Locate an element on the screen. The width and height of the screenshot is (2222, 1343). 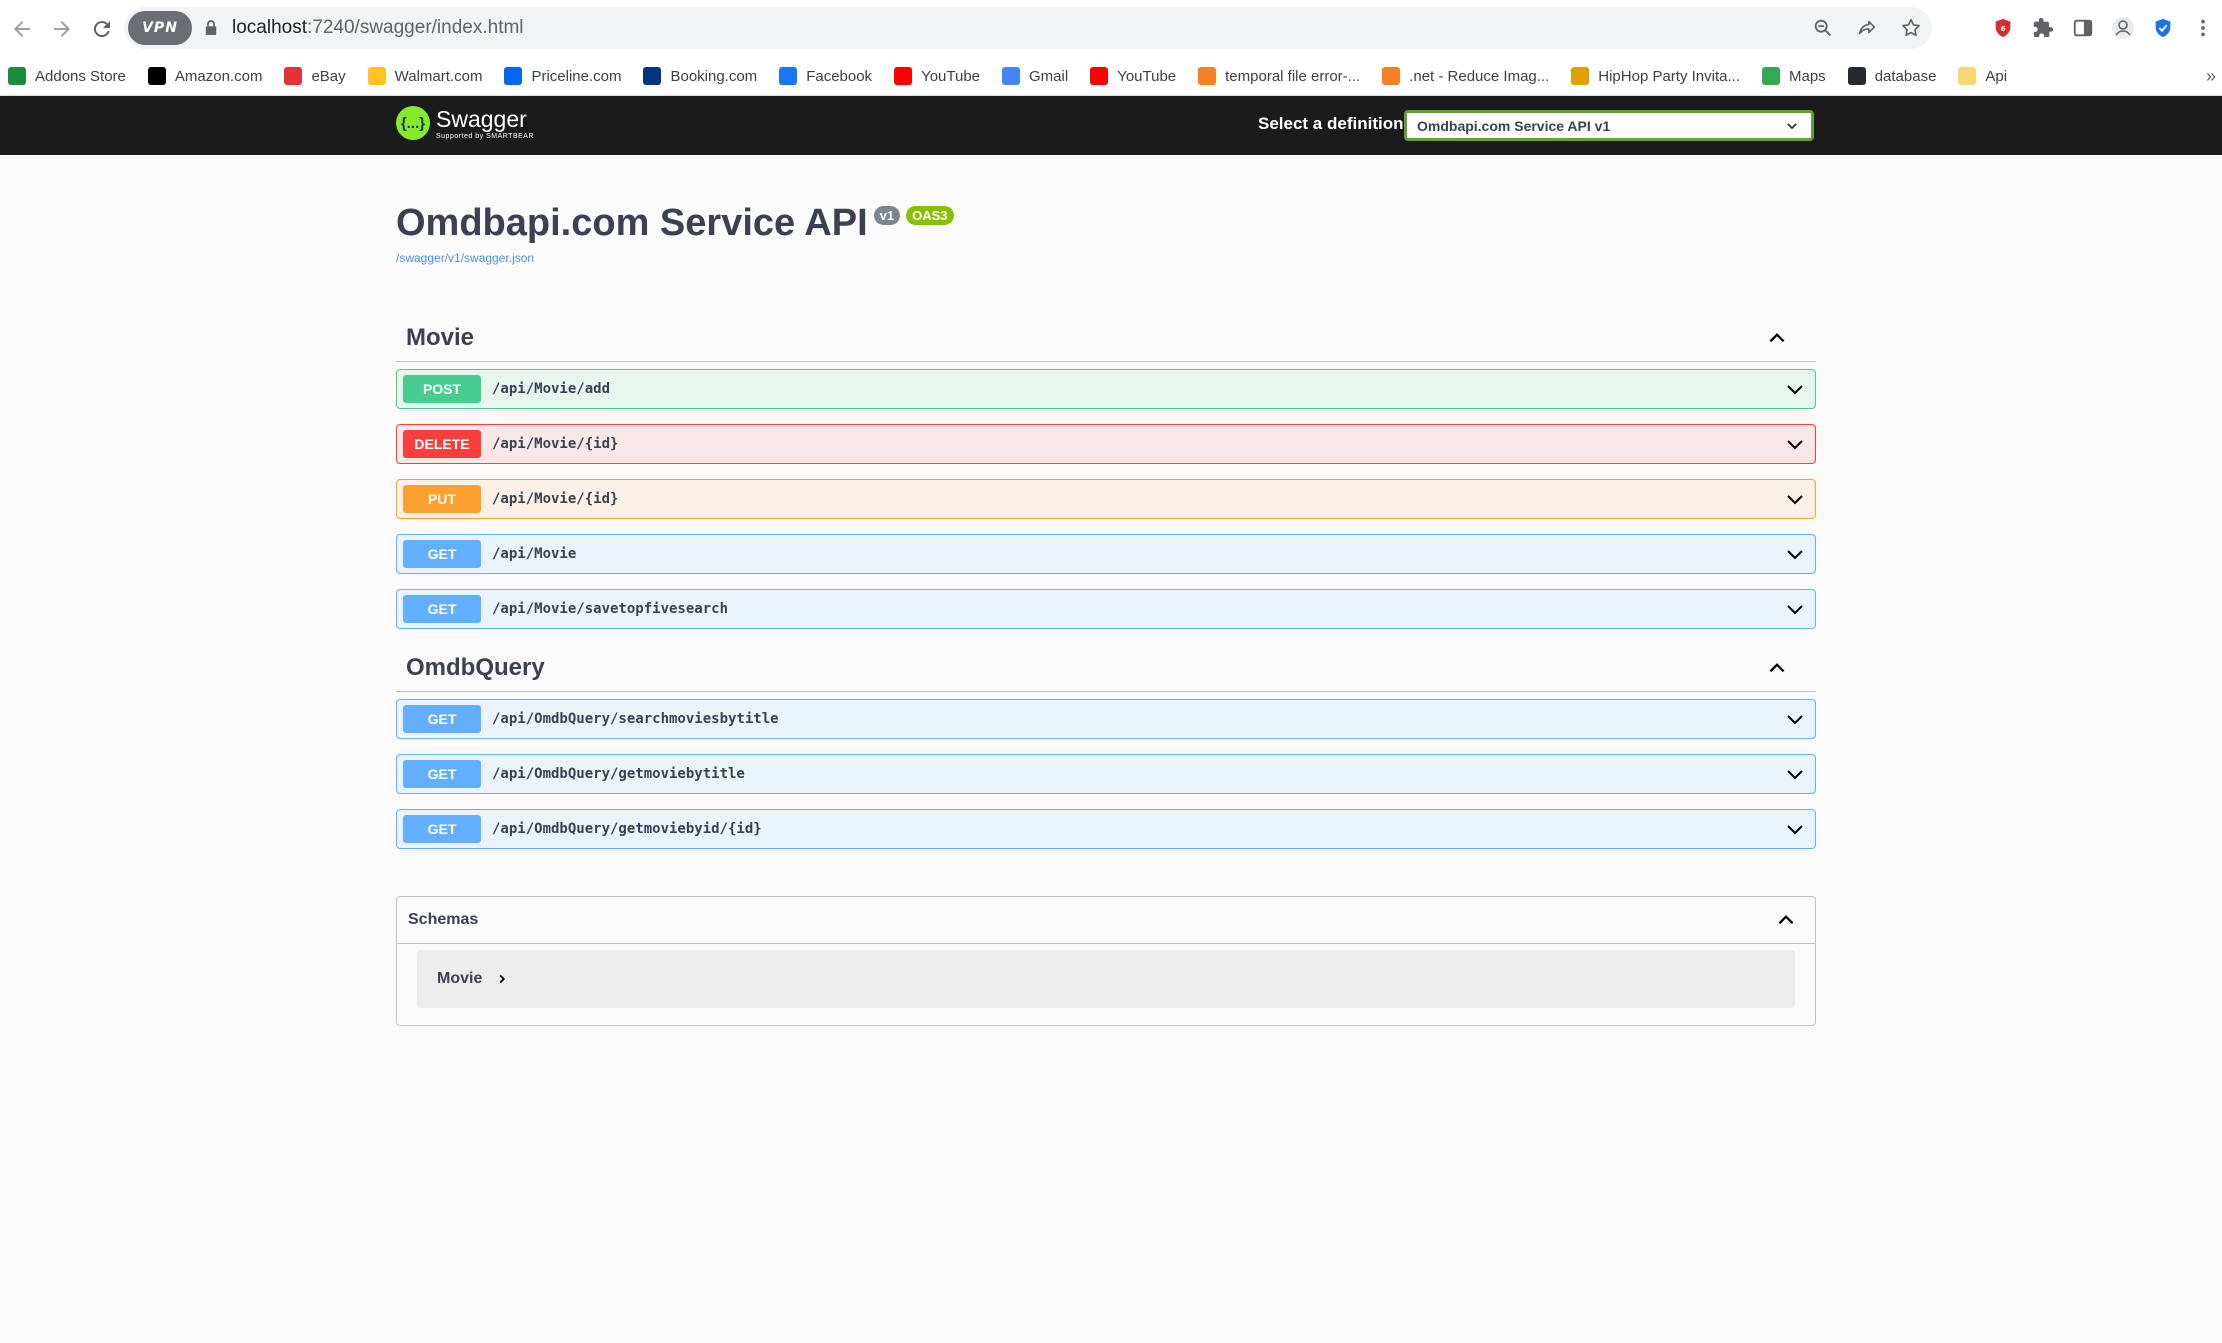
operation-get: GET/api/Movie is located at coordinates (1106, 554).